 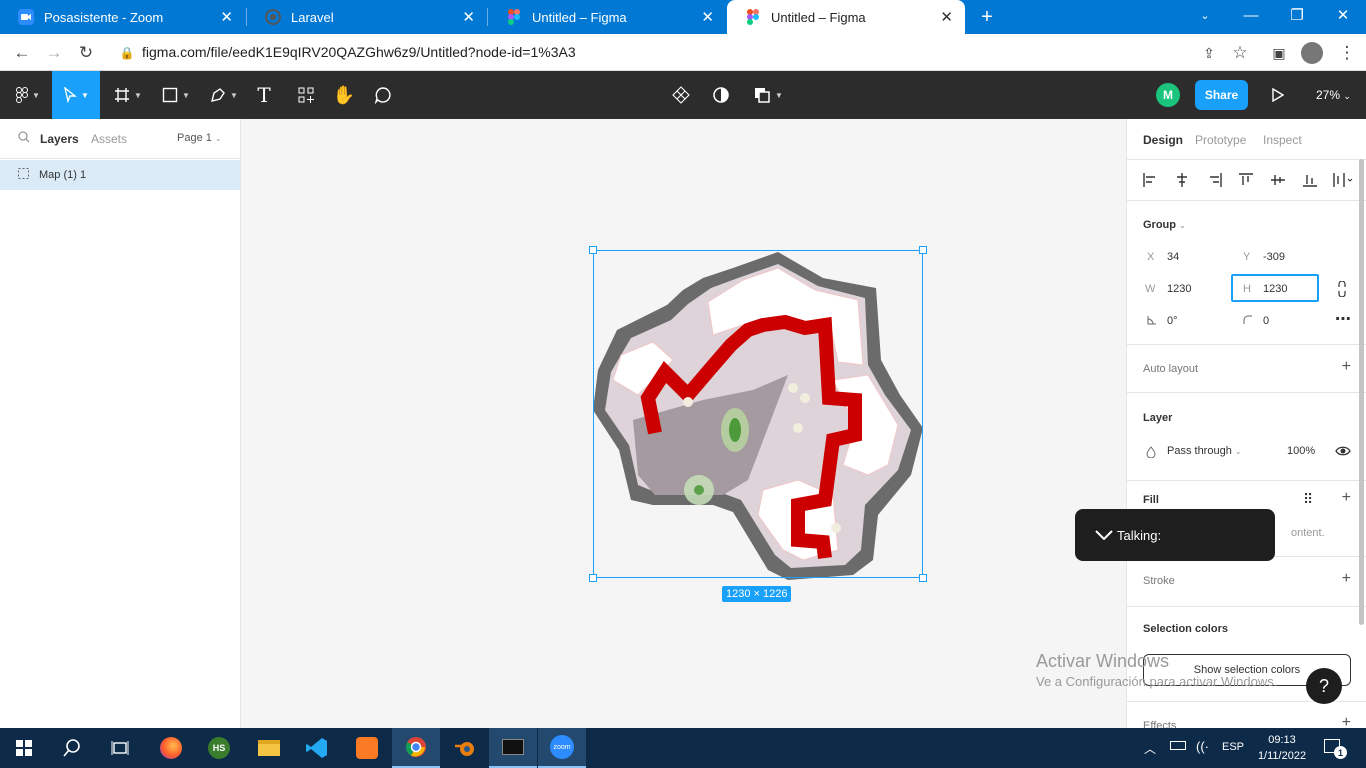 I want to click on clock: 09:13 1/11/2022, so click(x=1282, y=748).